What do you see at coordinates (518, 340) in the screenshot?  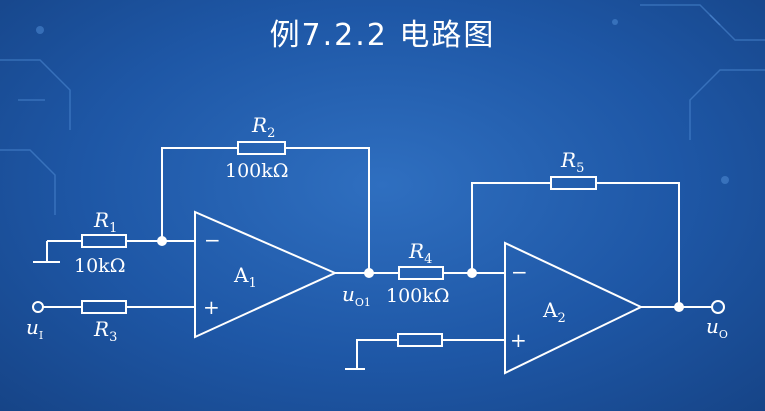 I see `a2-plus-sign: +` at bounding box center [518, 340].